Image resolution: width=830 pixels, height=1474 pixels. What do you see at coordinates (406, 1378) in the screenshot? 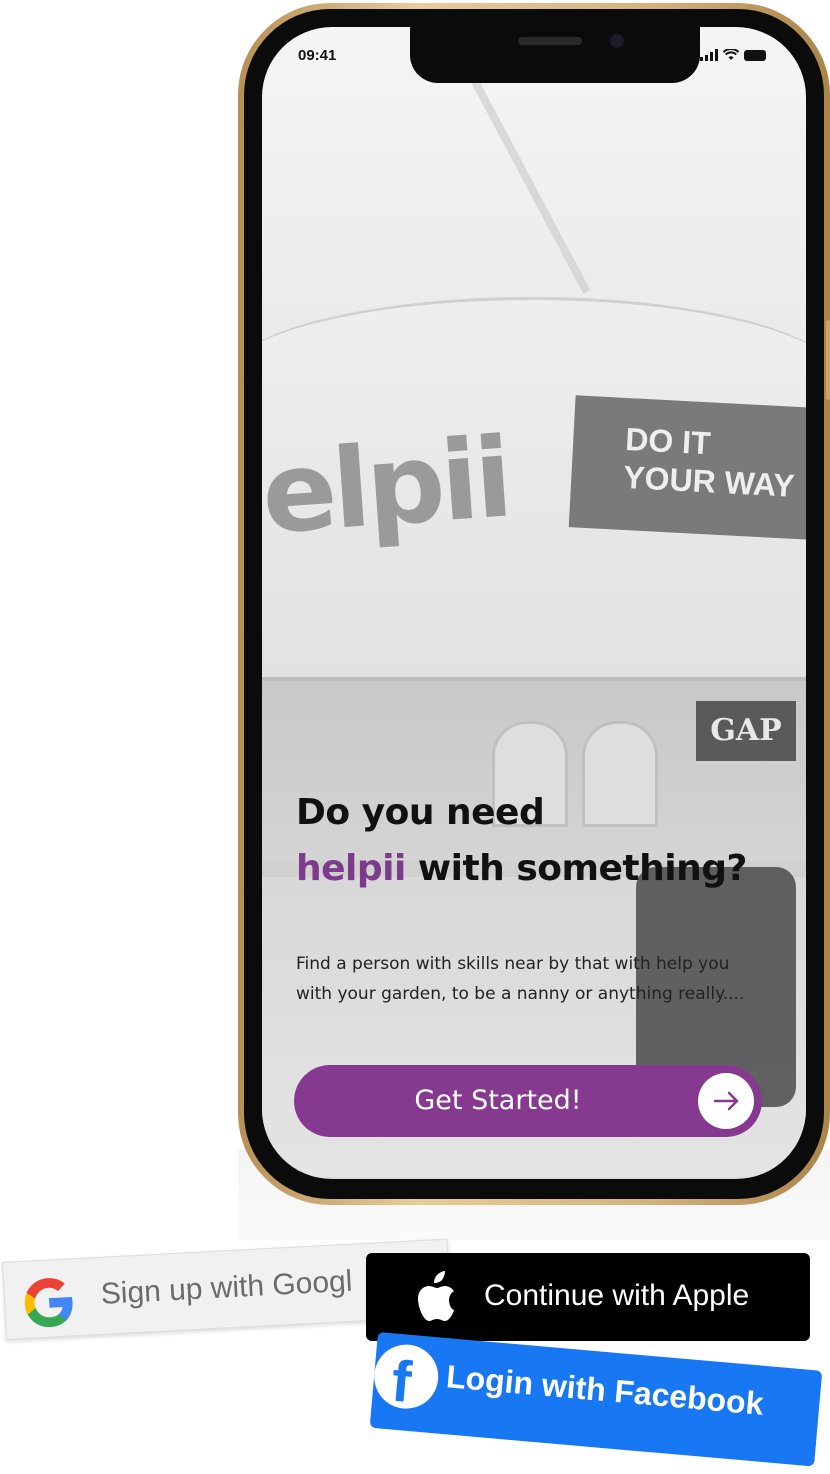
I see `facebook-icon: f` at bounding box center [406, 1378].